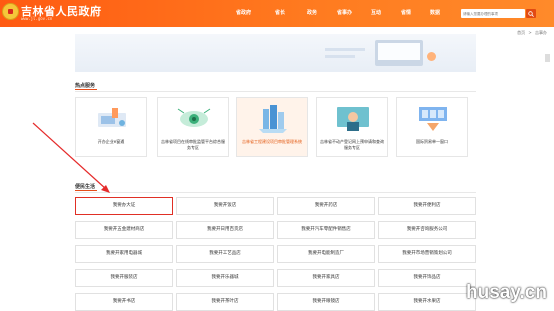  Describe the element at coordinates (427, 302) in the screenshot. I see `service-item: 我要开水果店` at that location.